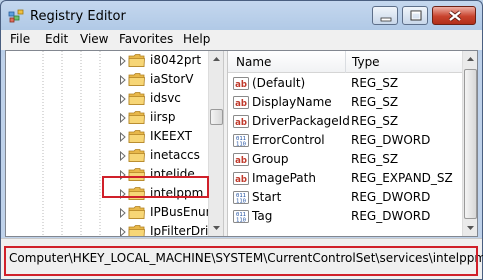 The width and height of the screenshot is (483, 280). Describe the element at coordinates (175, 155) in the screenshot. I see `tree-item-label: inetaccs` at that location.